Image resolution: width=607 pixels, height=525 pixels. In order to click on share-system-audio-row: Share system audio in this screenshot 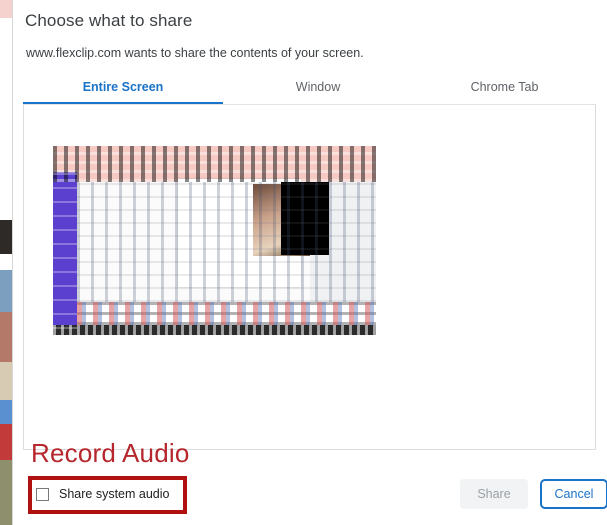, I will do `click(102, 494)`.